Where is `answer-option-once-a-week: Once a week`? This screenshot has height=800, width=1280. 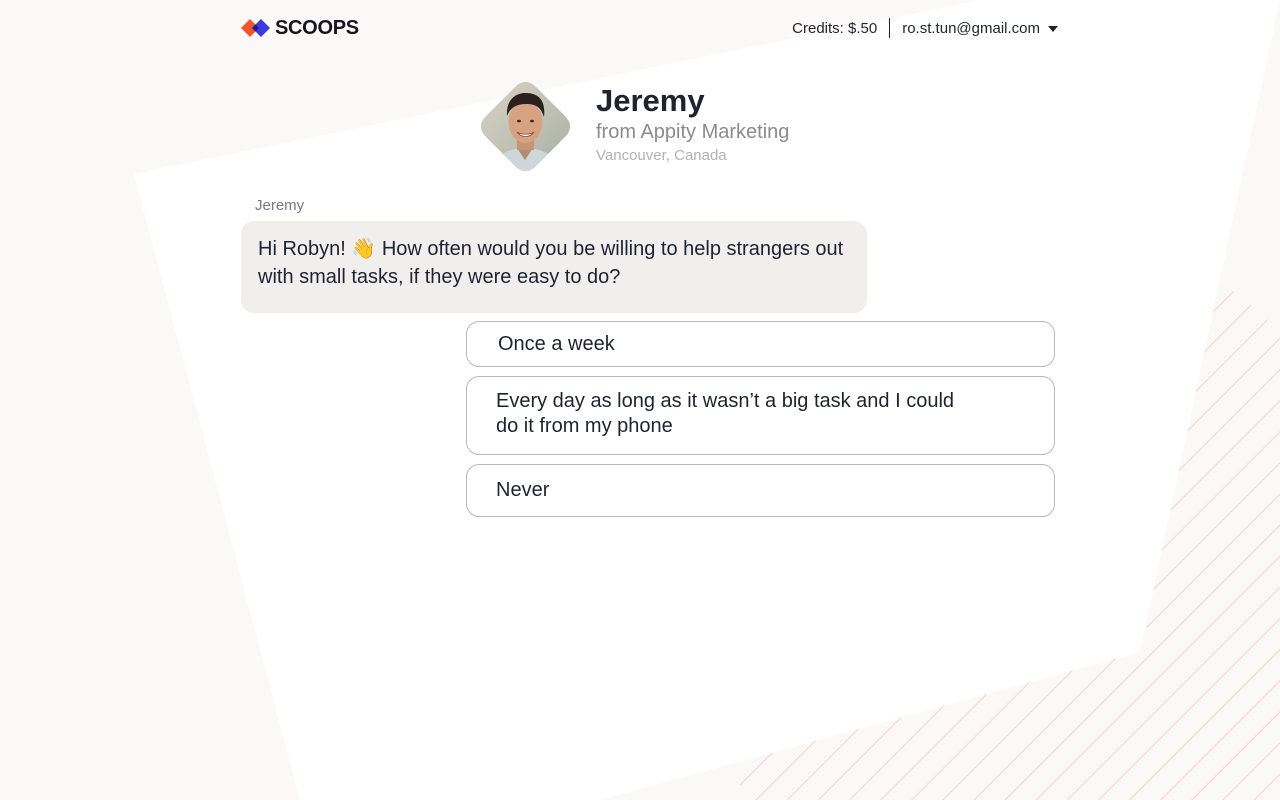 answer-option-once-a-week: Once a week is located at coordinates (760, 344).